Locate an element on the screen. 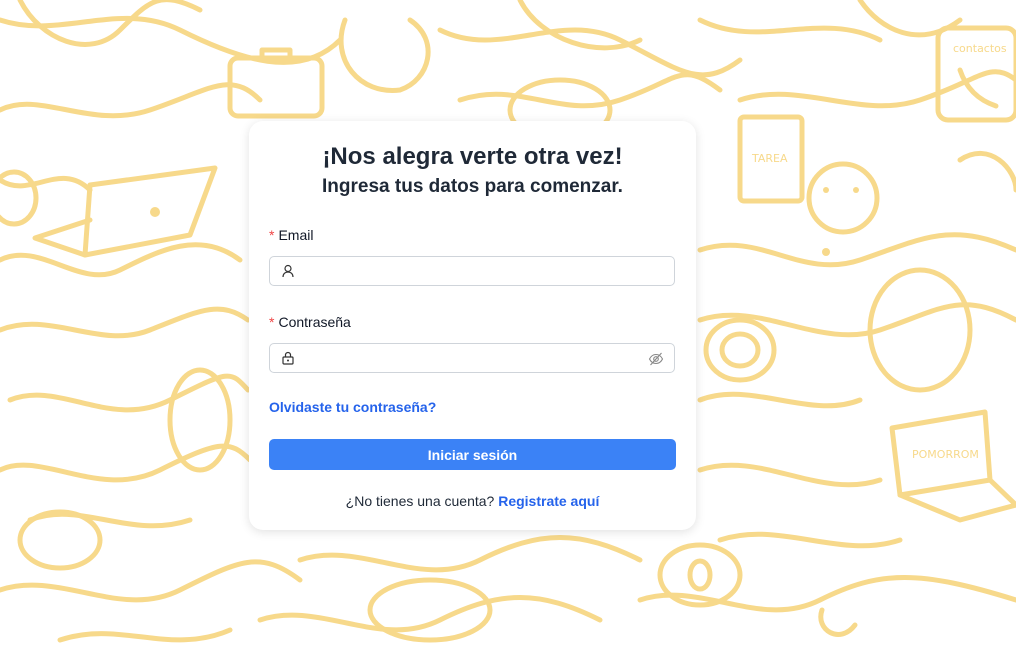 The image size is (1016, 656). pomodoro-doodle-text: POMORROM is located at coordinates (945, 454).